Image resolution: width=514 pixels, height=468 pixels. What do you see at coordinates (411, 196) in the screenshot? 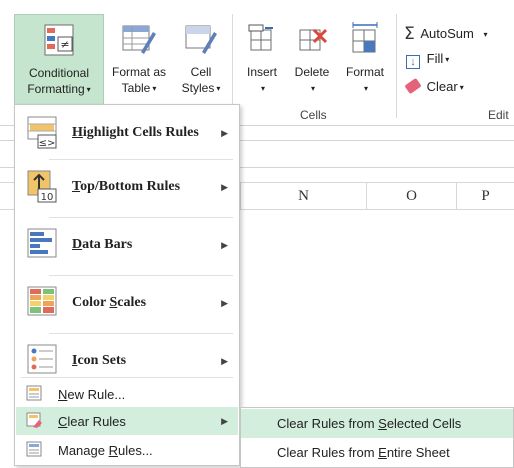
I see `column-header-o: O` at bounding box center [411, 196].